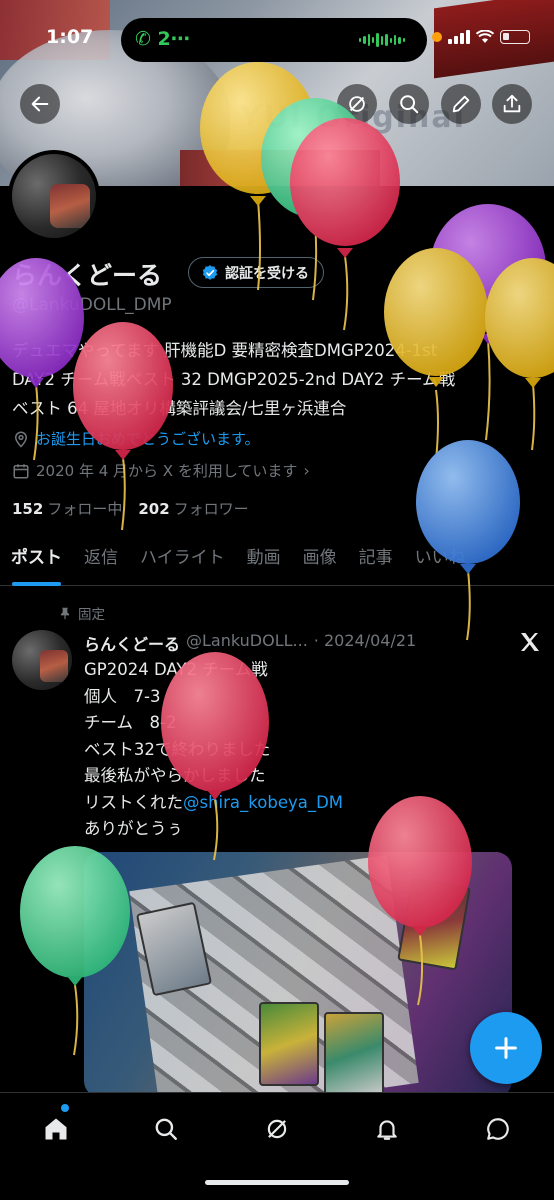  What do you see at coordinates (277, 1182) in the screenshot?
I see `home-indicator` at bounding box center [277, 1182].